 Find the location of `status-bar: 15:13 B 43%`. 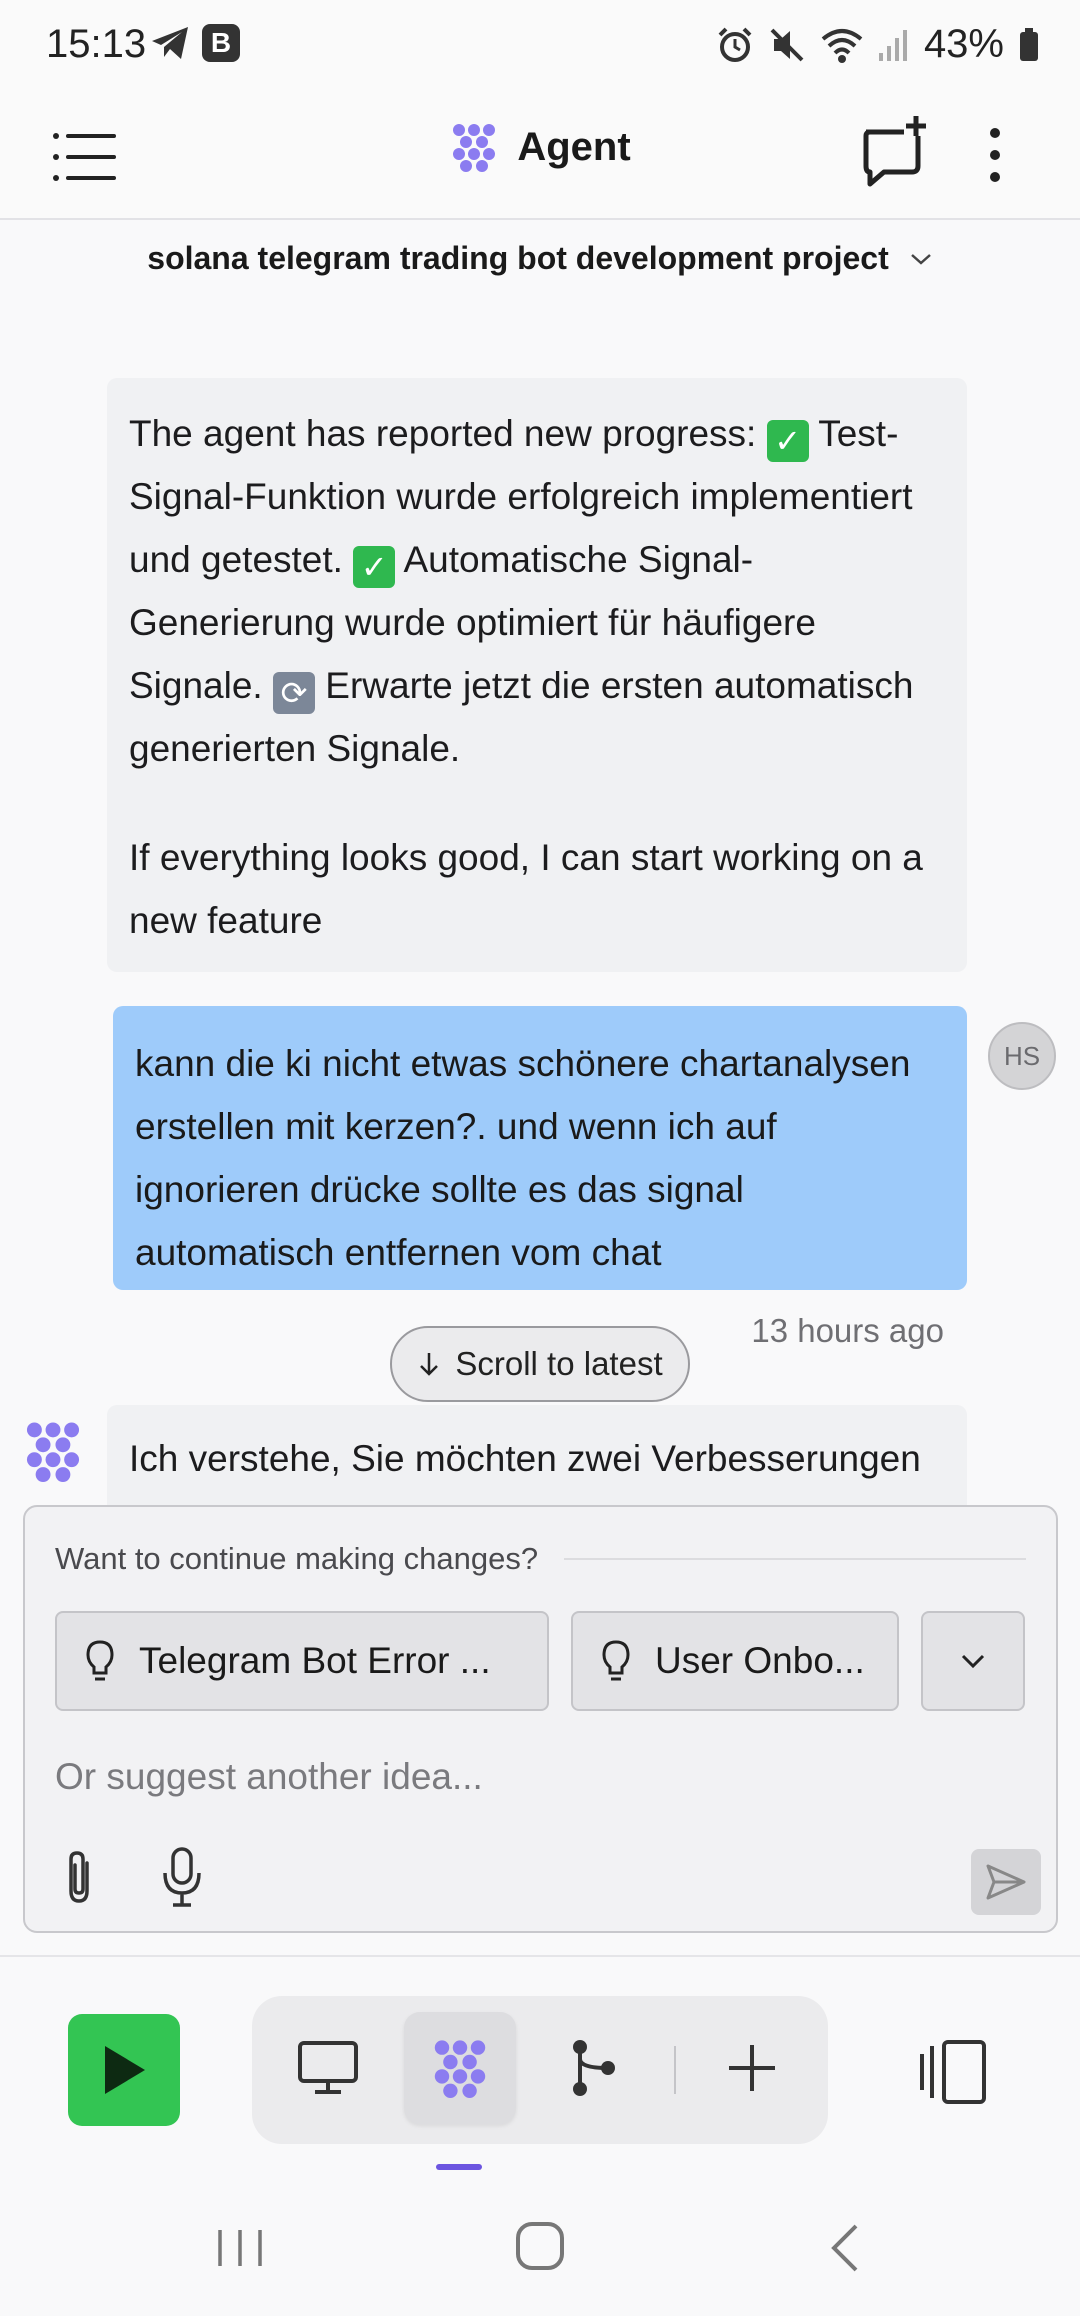

status-bar: 15:13 B 43% is located at coordinates (540, 46).